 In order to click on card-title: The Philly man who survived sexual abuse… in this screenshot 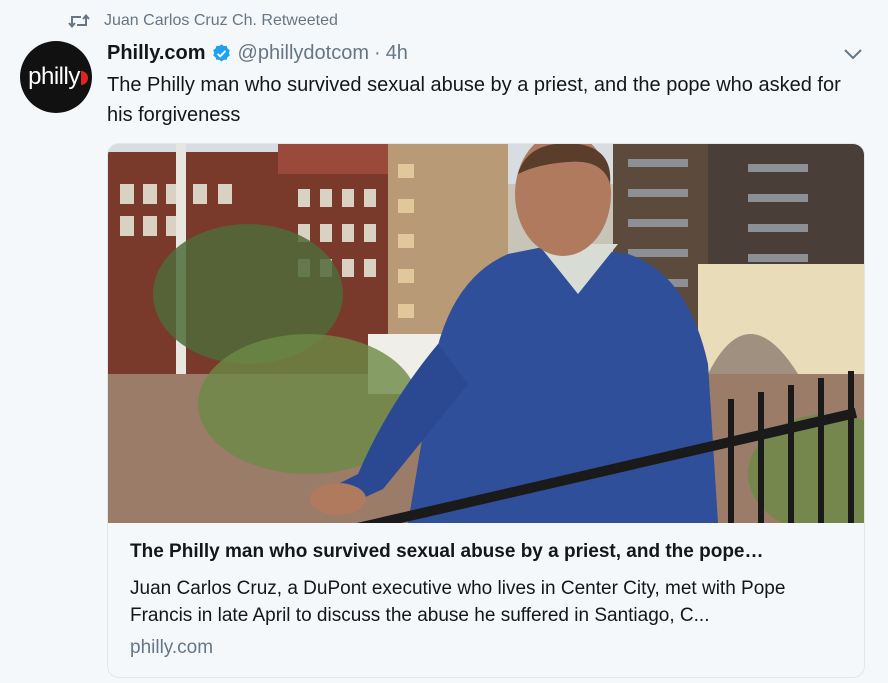, I will do `click(490, 552)`.